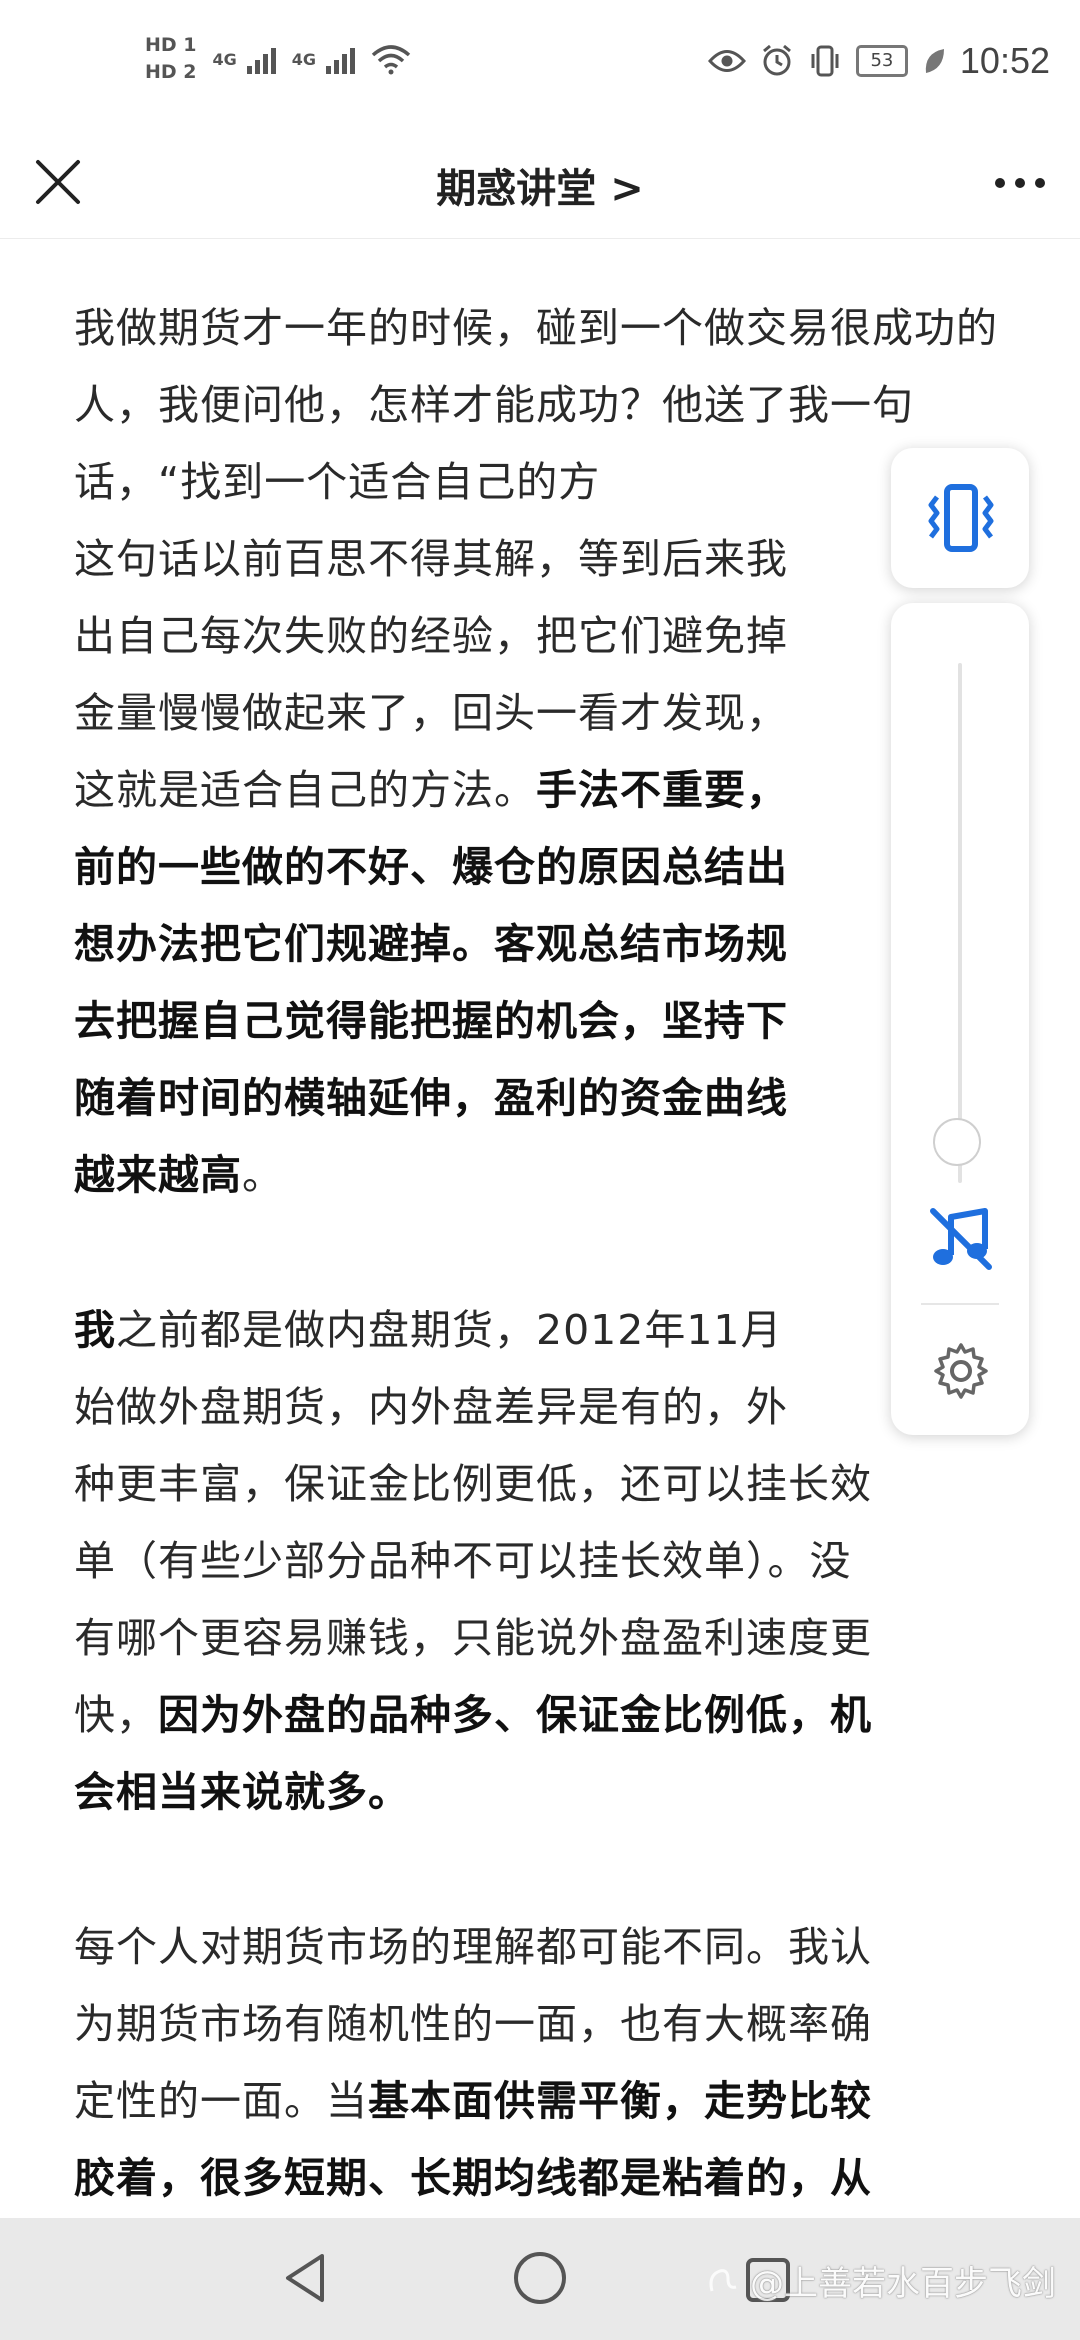 This screenshot has height=2340, width=1080. Describe the element at coordinates (726, 61) in the screenshot. I see `eye-icon` at that location.